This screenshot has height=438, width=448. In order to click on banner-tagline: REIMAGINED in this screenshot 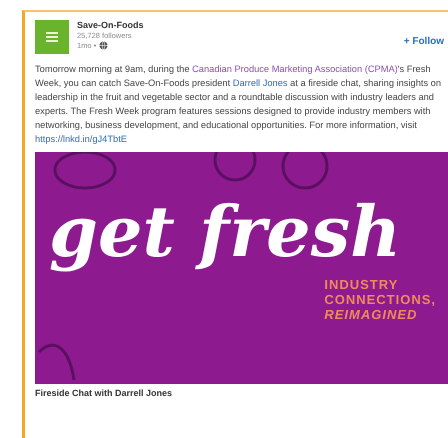, I will do `click(371, 314)`.